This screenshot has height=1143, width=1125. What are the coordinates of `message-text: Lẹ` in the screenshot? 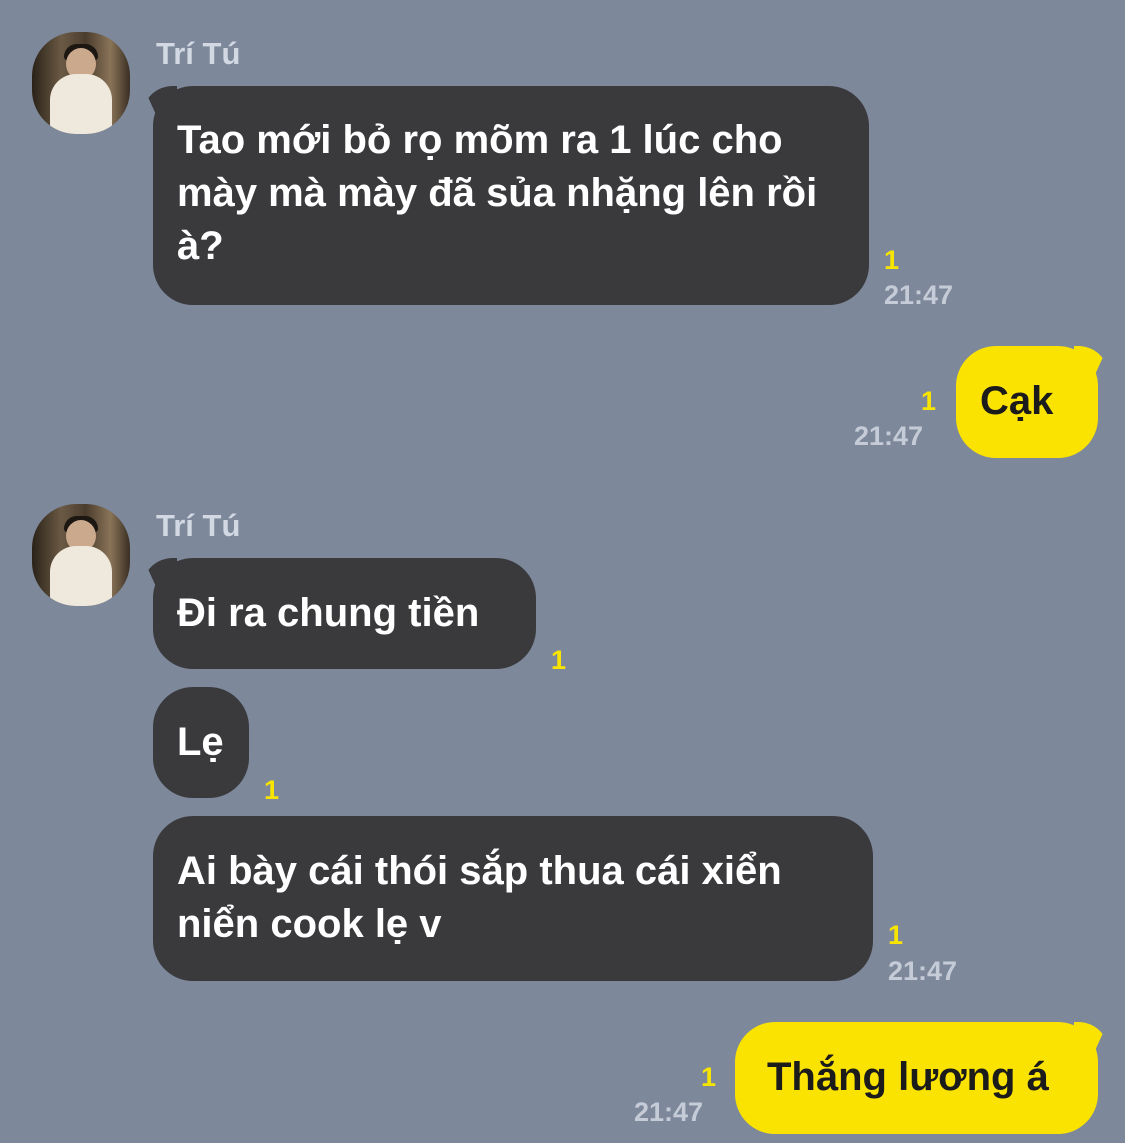 It's located at (200, 742).